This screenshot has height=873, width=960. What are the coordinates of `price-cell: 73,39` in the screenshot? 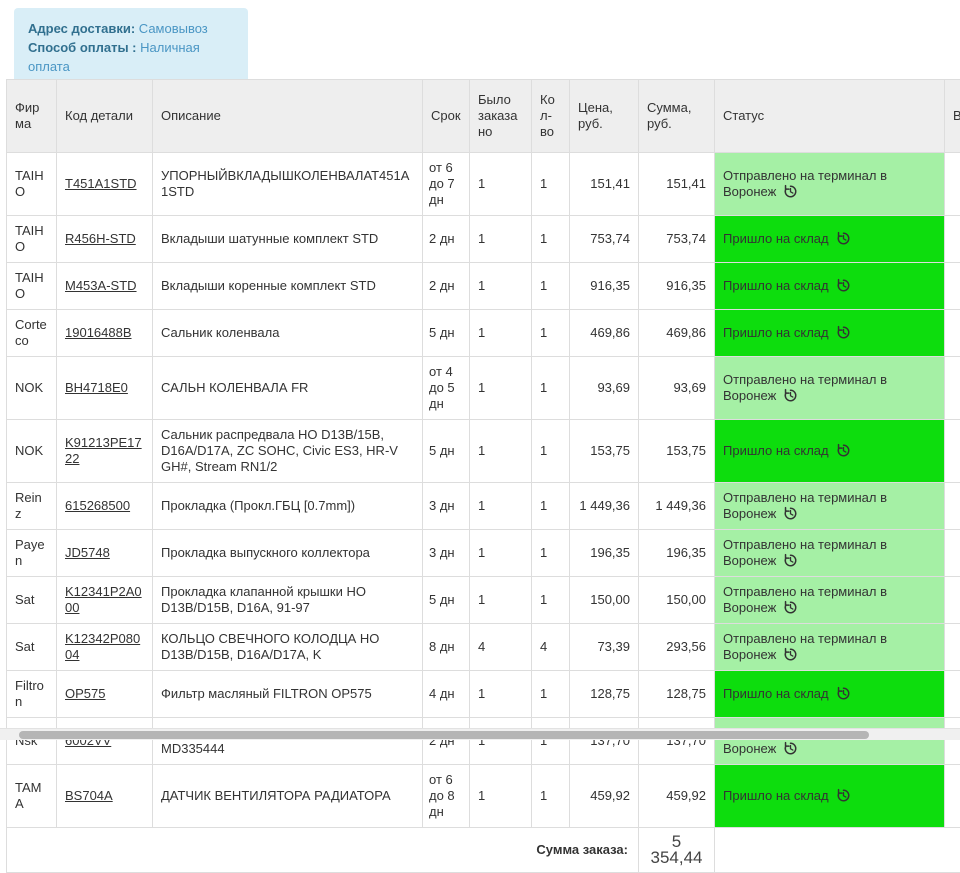 It's located at (604, 647).